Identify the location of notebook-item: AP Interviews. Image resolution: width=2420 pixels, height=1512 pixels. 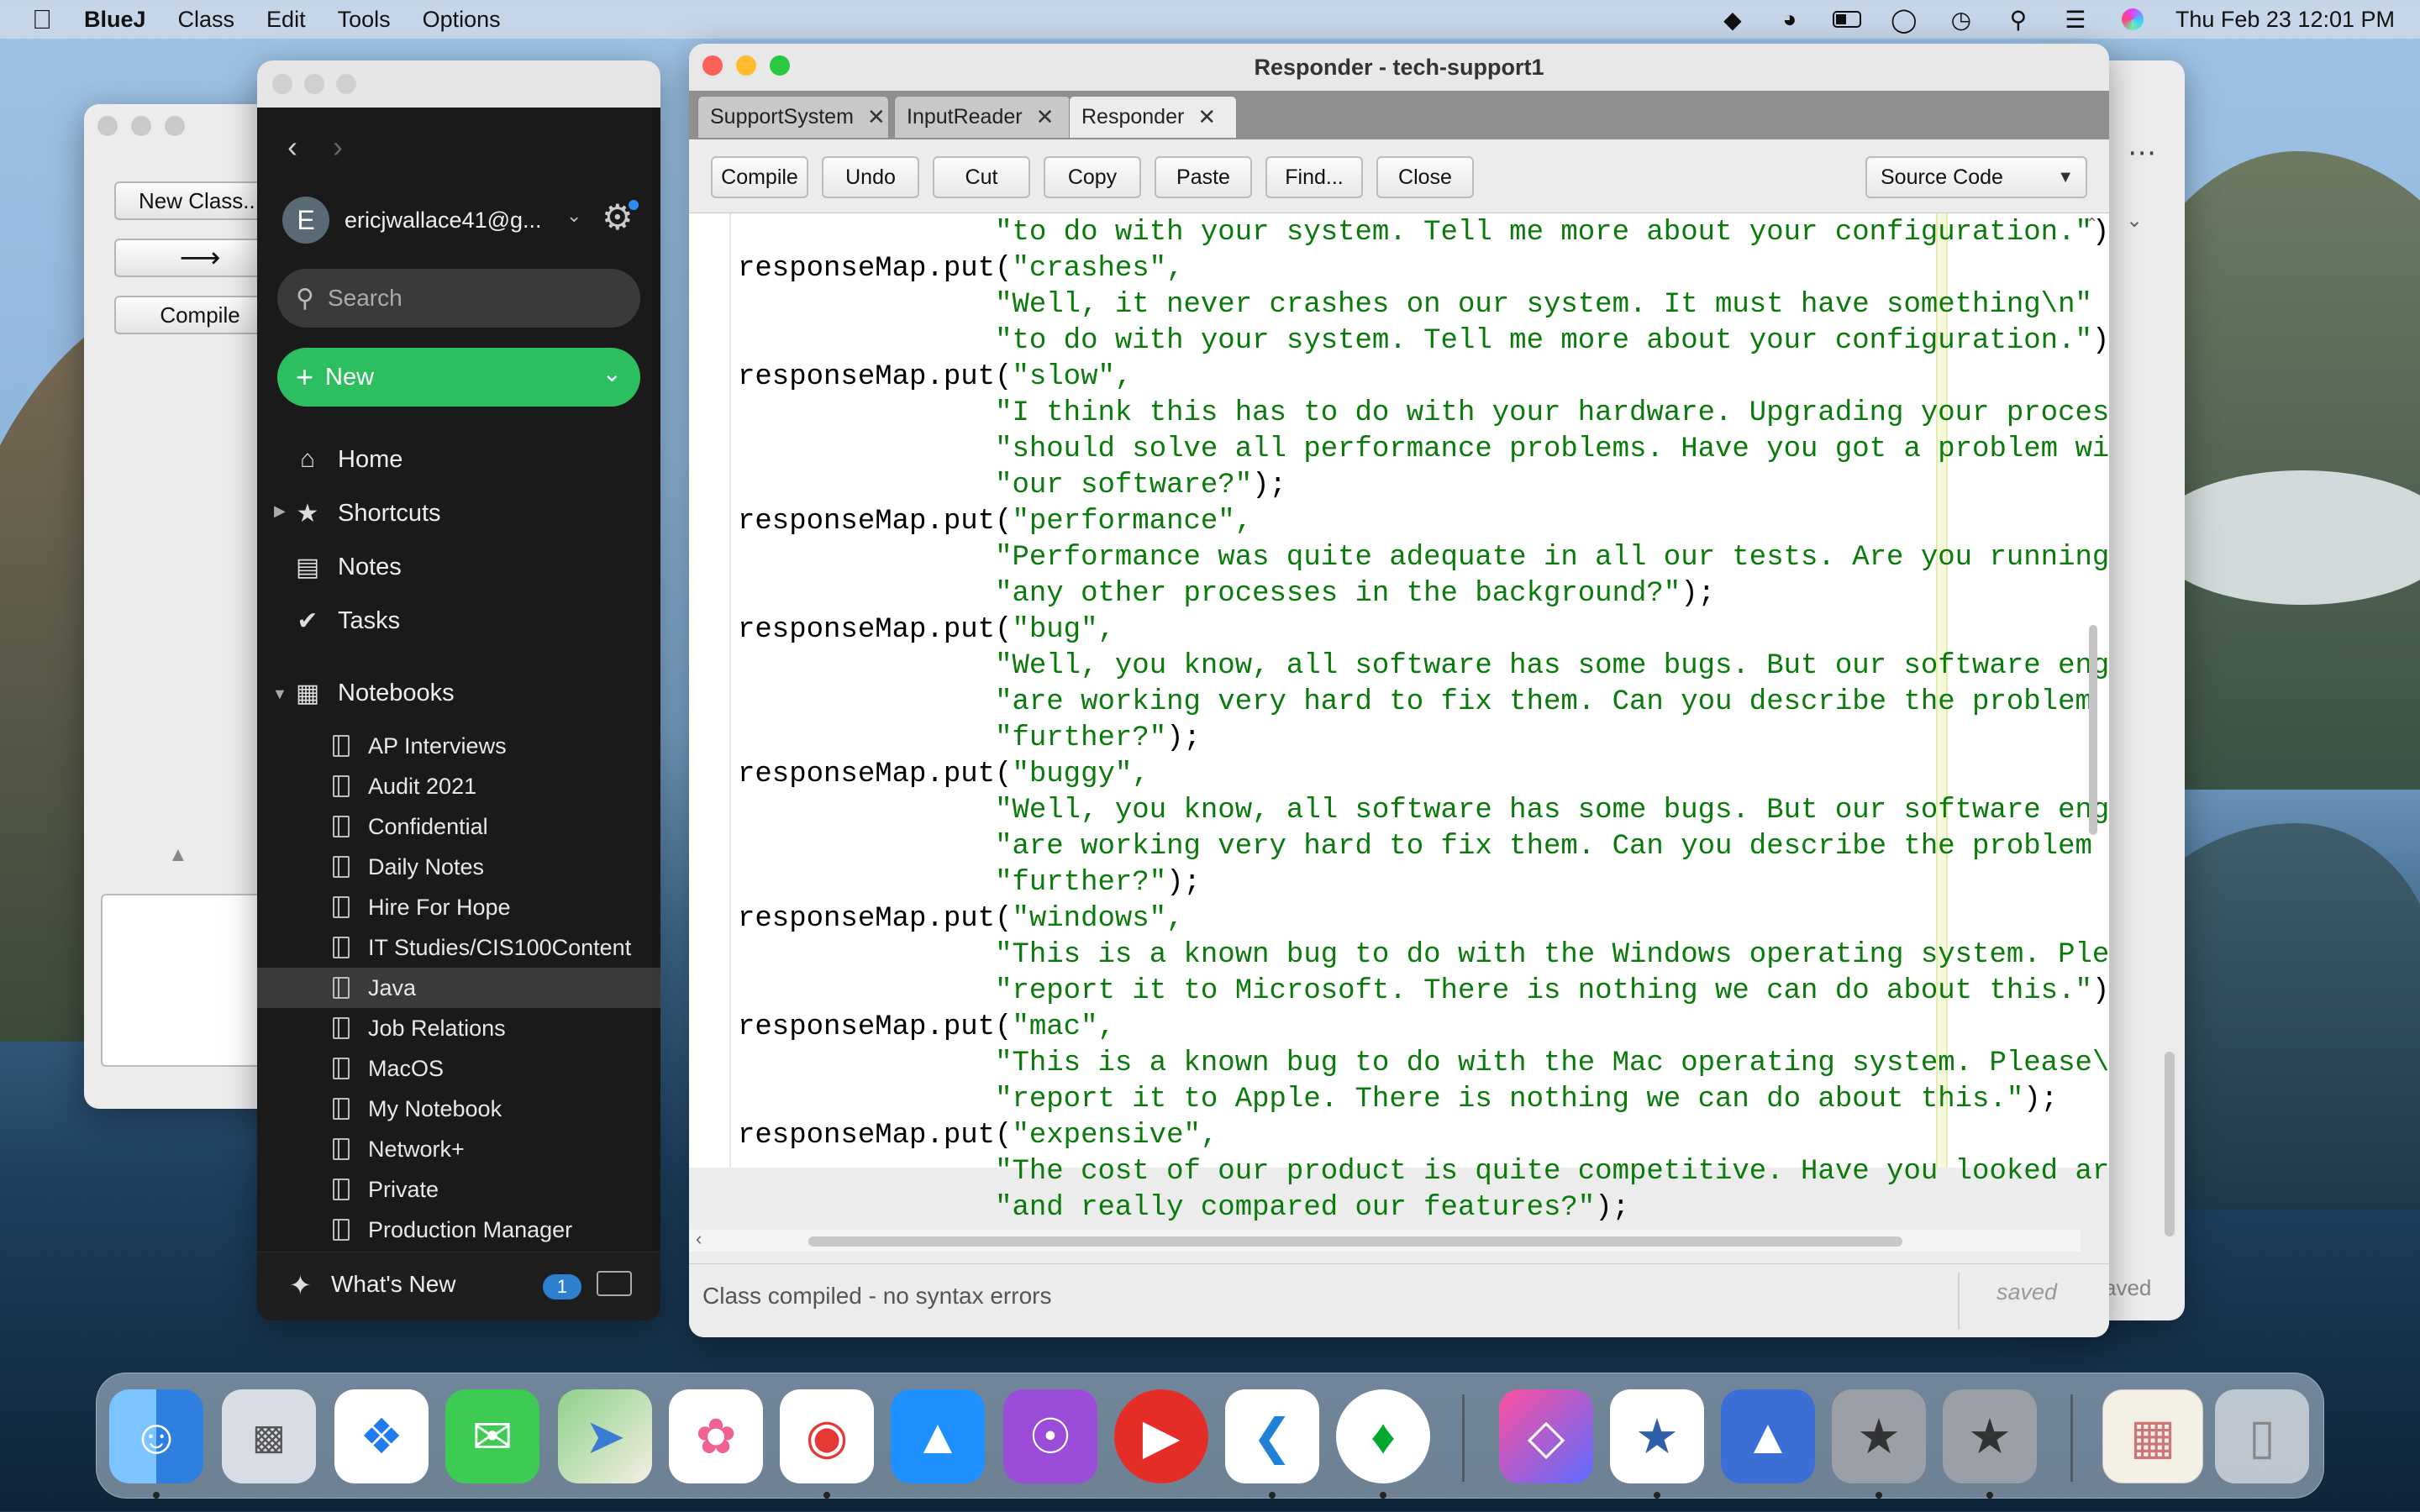
(493, 746).